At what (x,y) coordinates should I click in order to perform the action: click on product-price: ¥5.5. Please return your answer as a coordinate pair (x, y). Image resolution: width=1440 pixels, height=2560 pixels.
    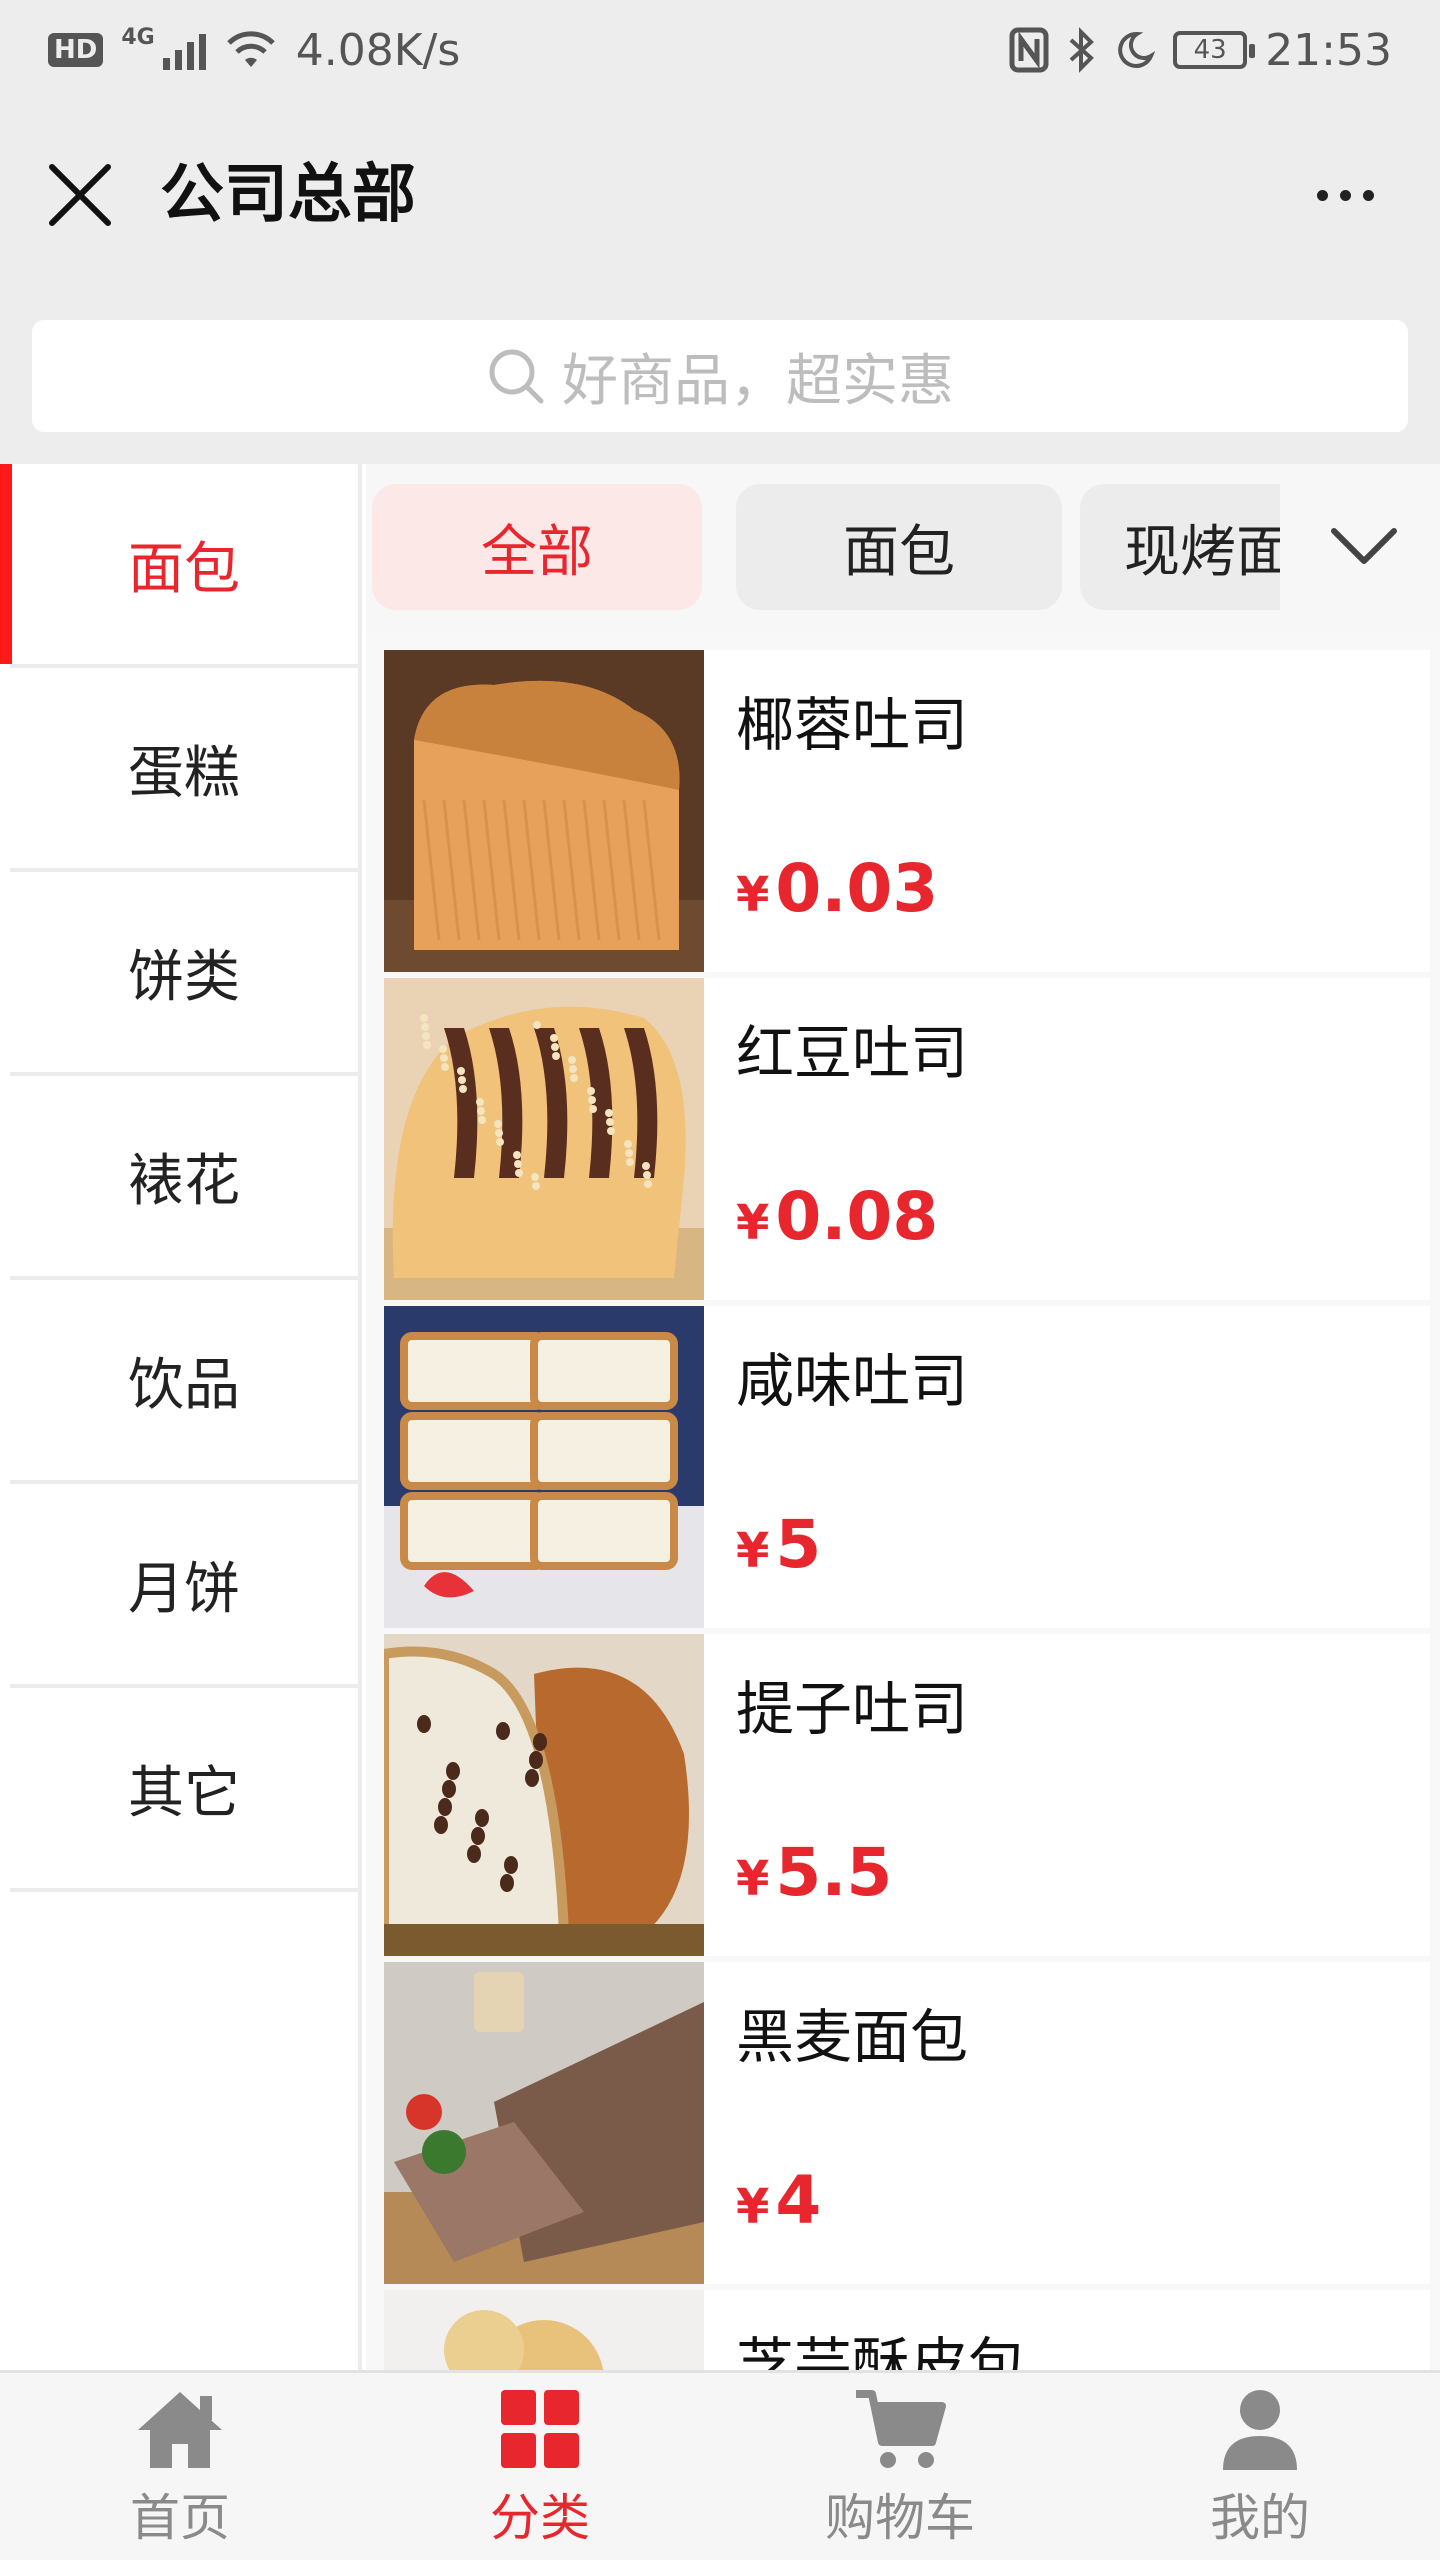
    Looking at the image, I should click on (814, 1872).